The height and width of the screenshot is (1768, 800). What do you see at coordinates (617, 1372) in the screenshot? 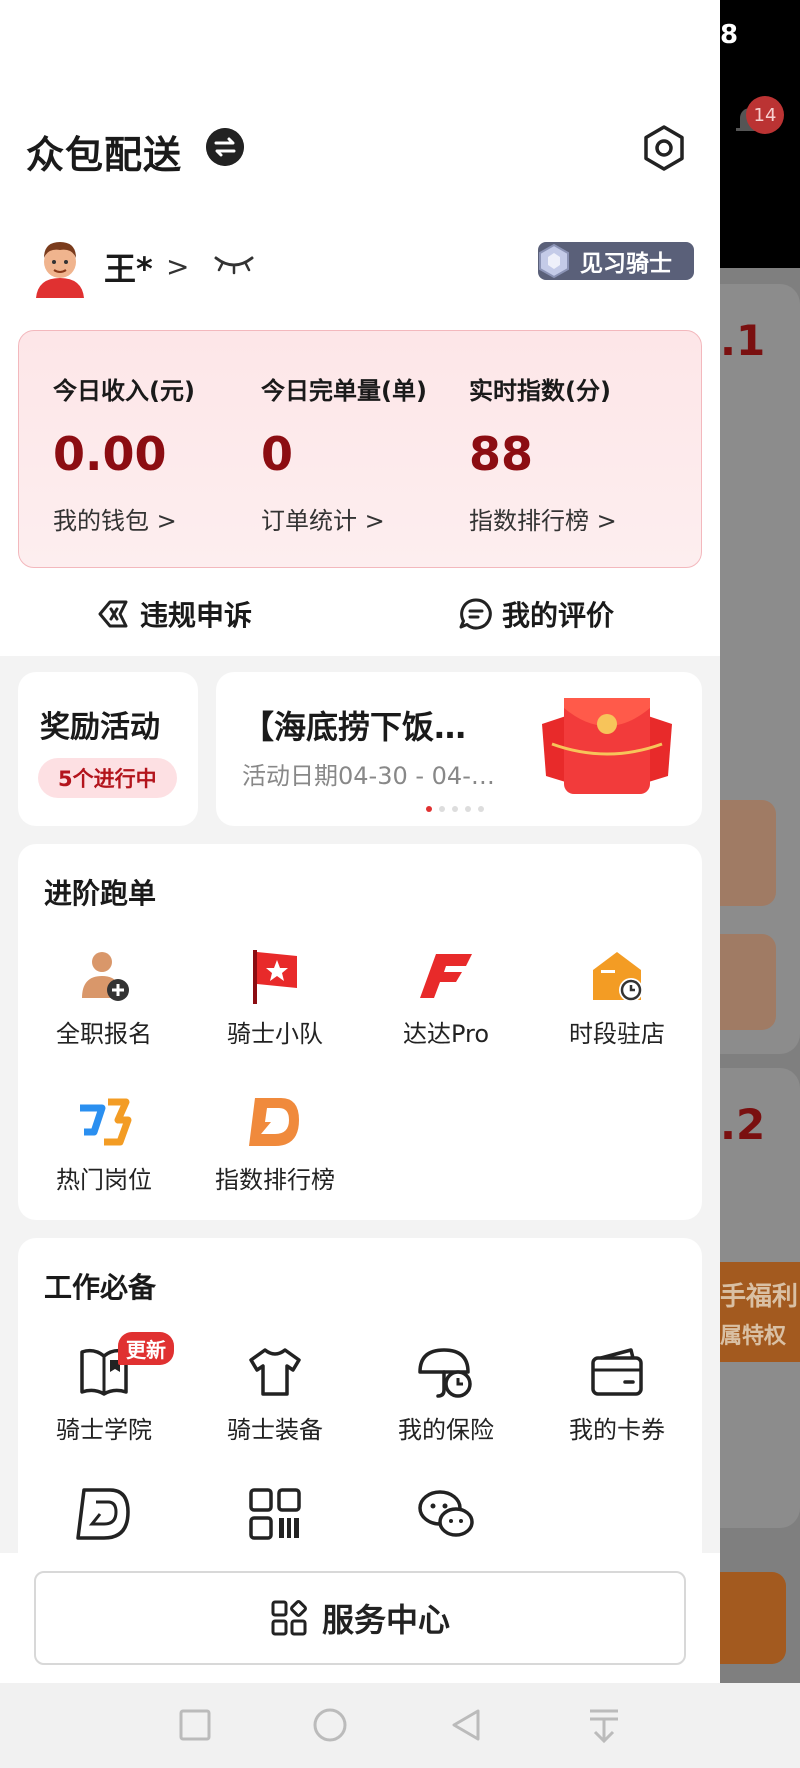
I see `wallet-card-icon` at bounding box center [617, 1372].